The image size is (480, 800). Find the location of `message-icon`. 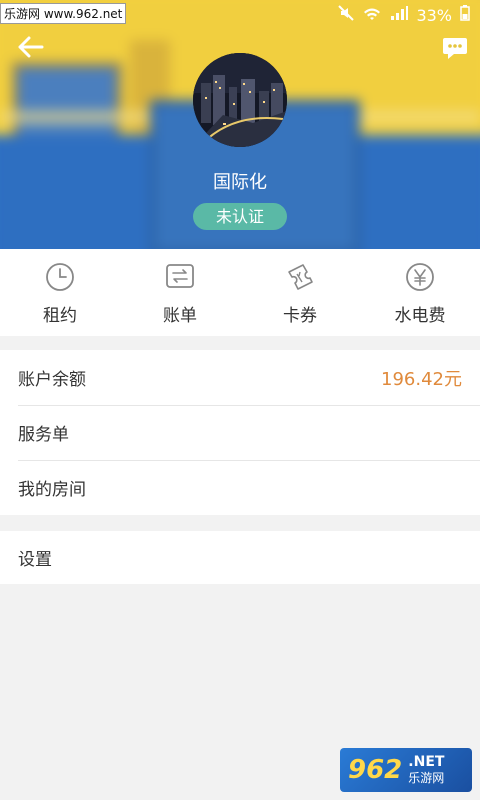

message-icon is located at coordinates (455, 48).